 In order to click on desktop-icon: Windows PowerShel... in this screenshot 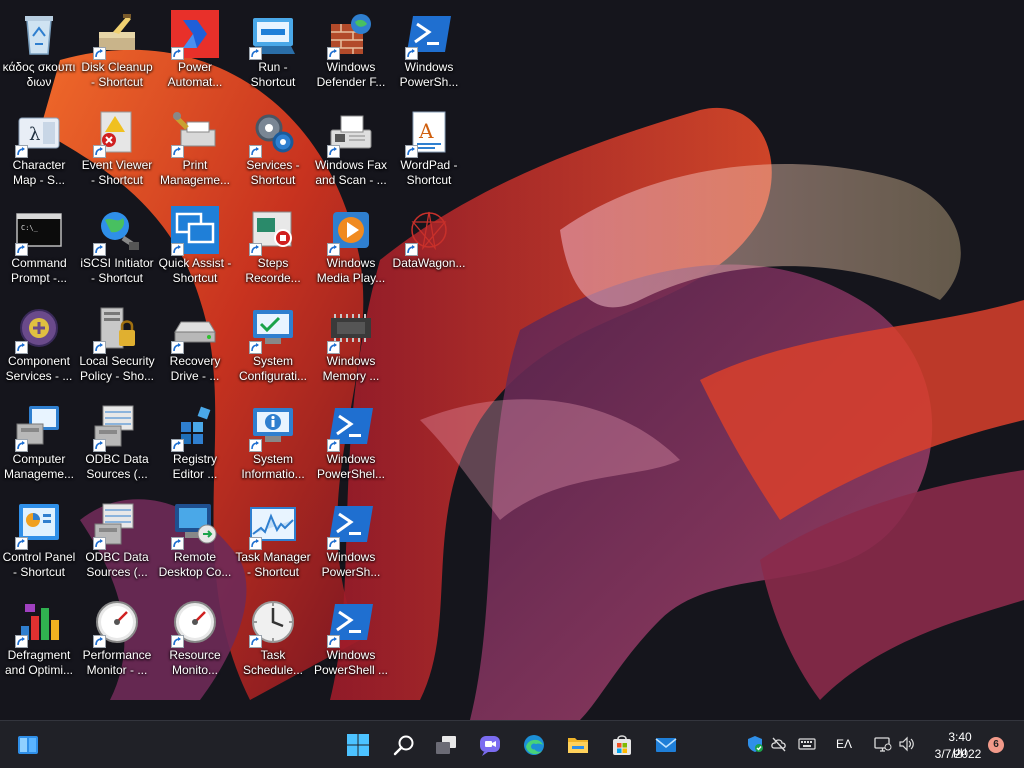, I will do `click(351, 443)`.